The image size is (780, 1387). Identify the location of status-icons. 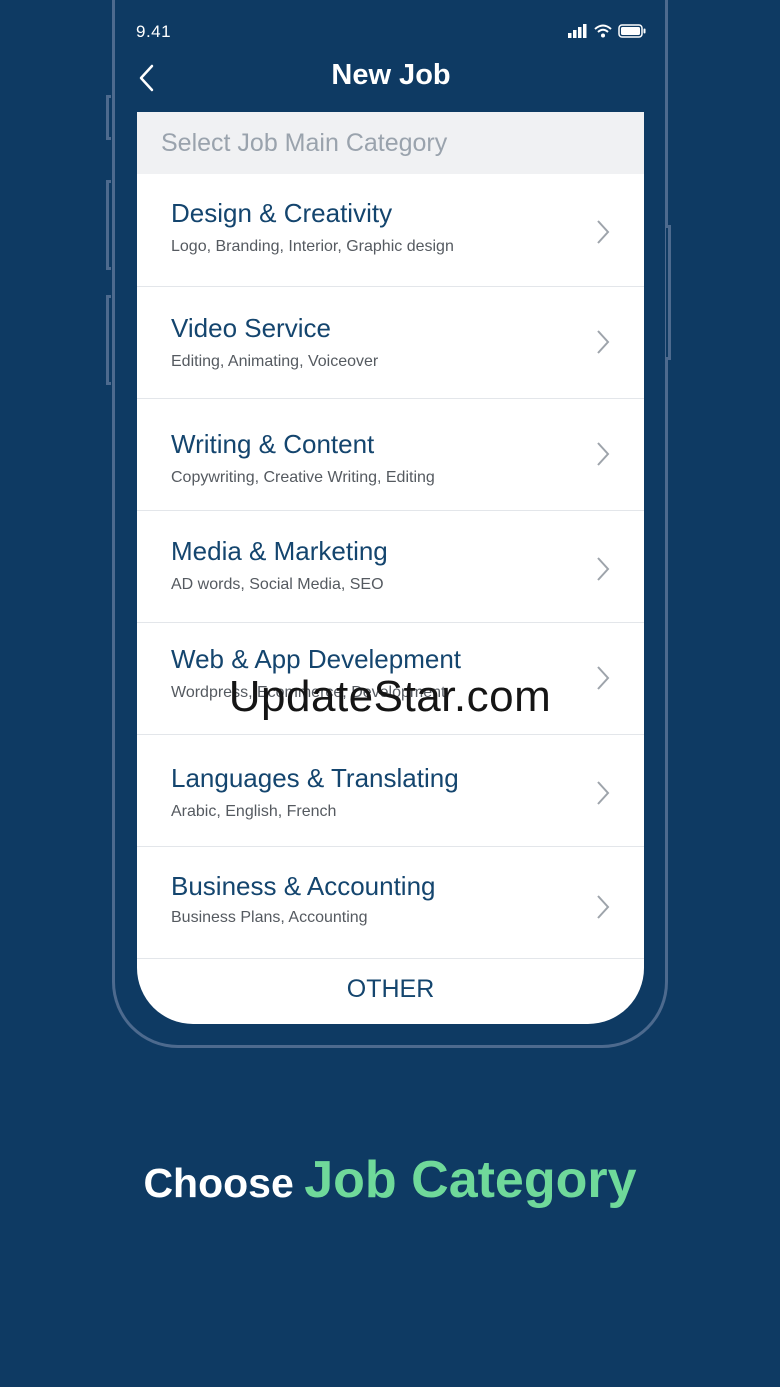
(607, 31).